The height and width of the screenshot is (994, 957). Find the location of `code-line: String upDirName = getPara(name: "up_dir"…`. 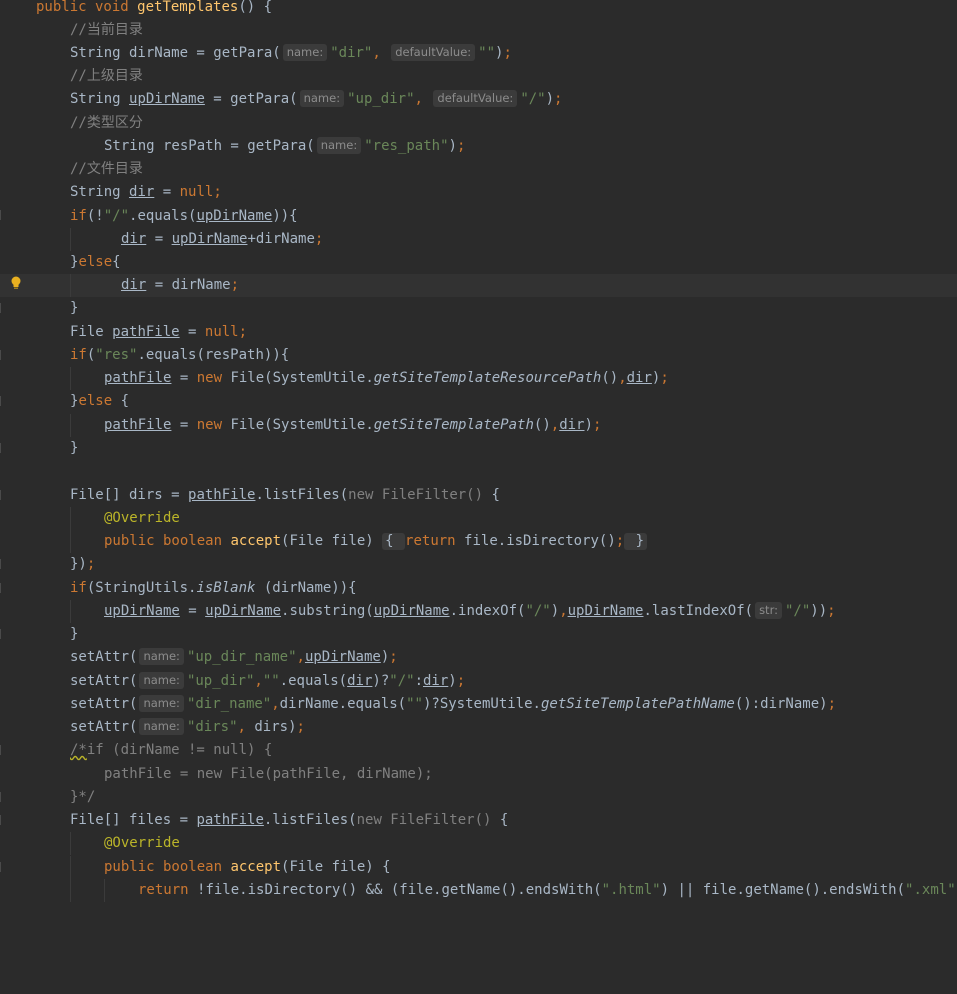

code-line: String upDirName = getPara(name: "up_dir"… is located at coordinates (316, 98).